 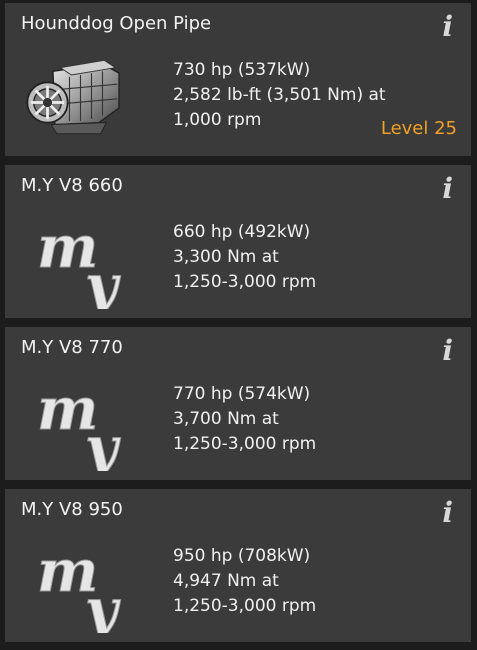 I want to click on power-line: 770 hp (574kW), so click(x=242, y=394).